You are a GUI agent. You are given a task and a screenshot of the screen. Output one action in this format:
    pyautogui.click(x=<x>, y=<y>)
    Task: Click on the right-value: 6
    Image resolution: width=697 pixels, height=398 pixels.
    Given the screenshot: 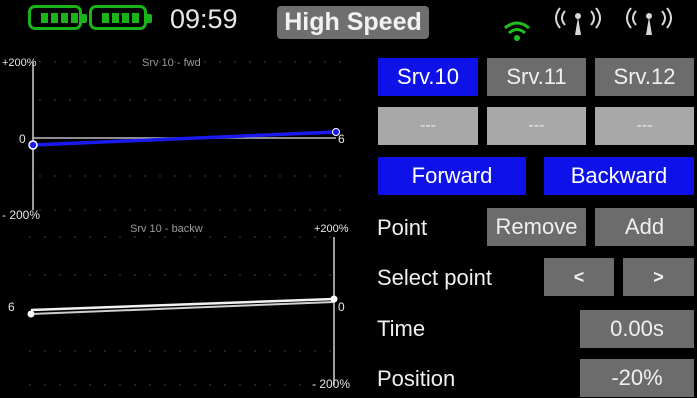 What is the action you would take?
    pyautogui.click(x=341, y=139)
    